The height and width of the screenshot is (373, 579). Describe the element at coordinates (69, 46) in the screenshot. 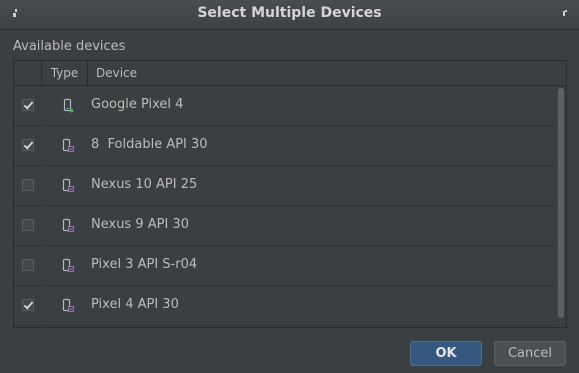

I see `available-devices-label: Available devices` at that location.